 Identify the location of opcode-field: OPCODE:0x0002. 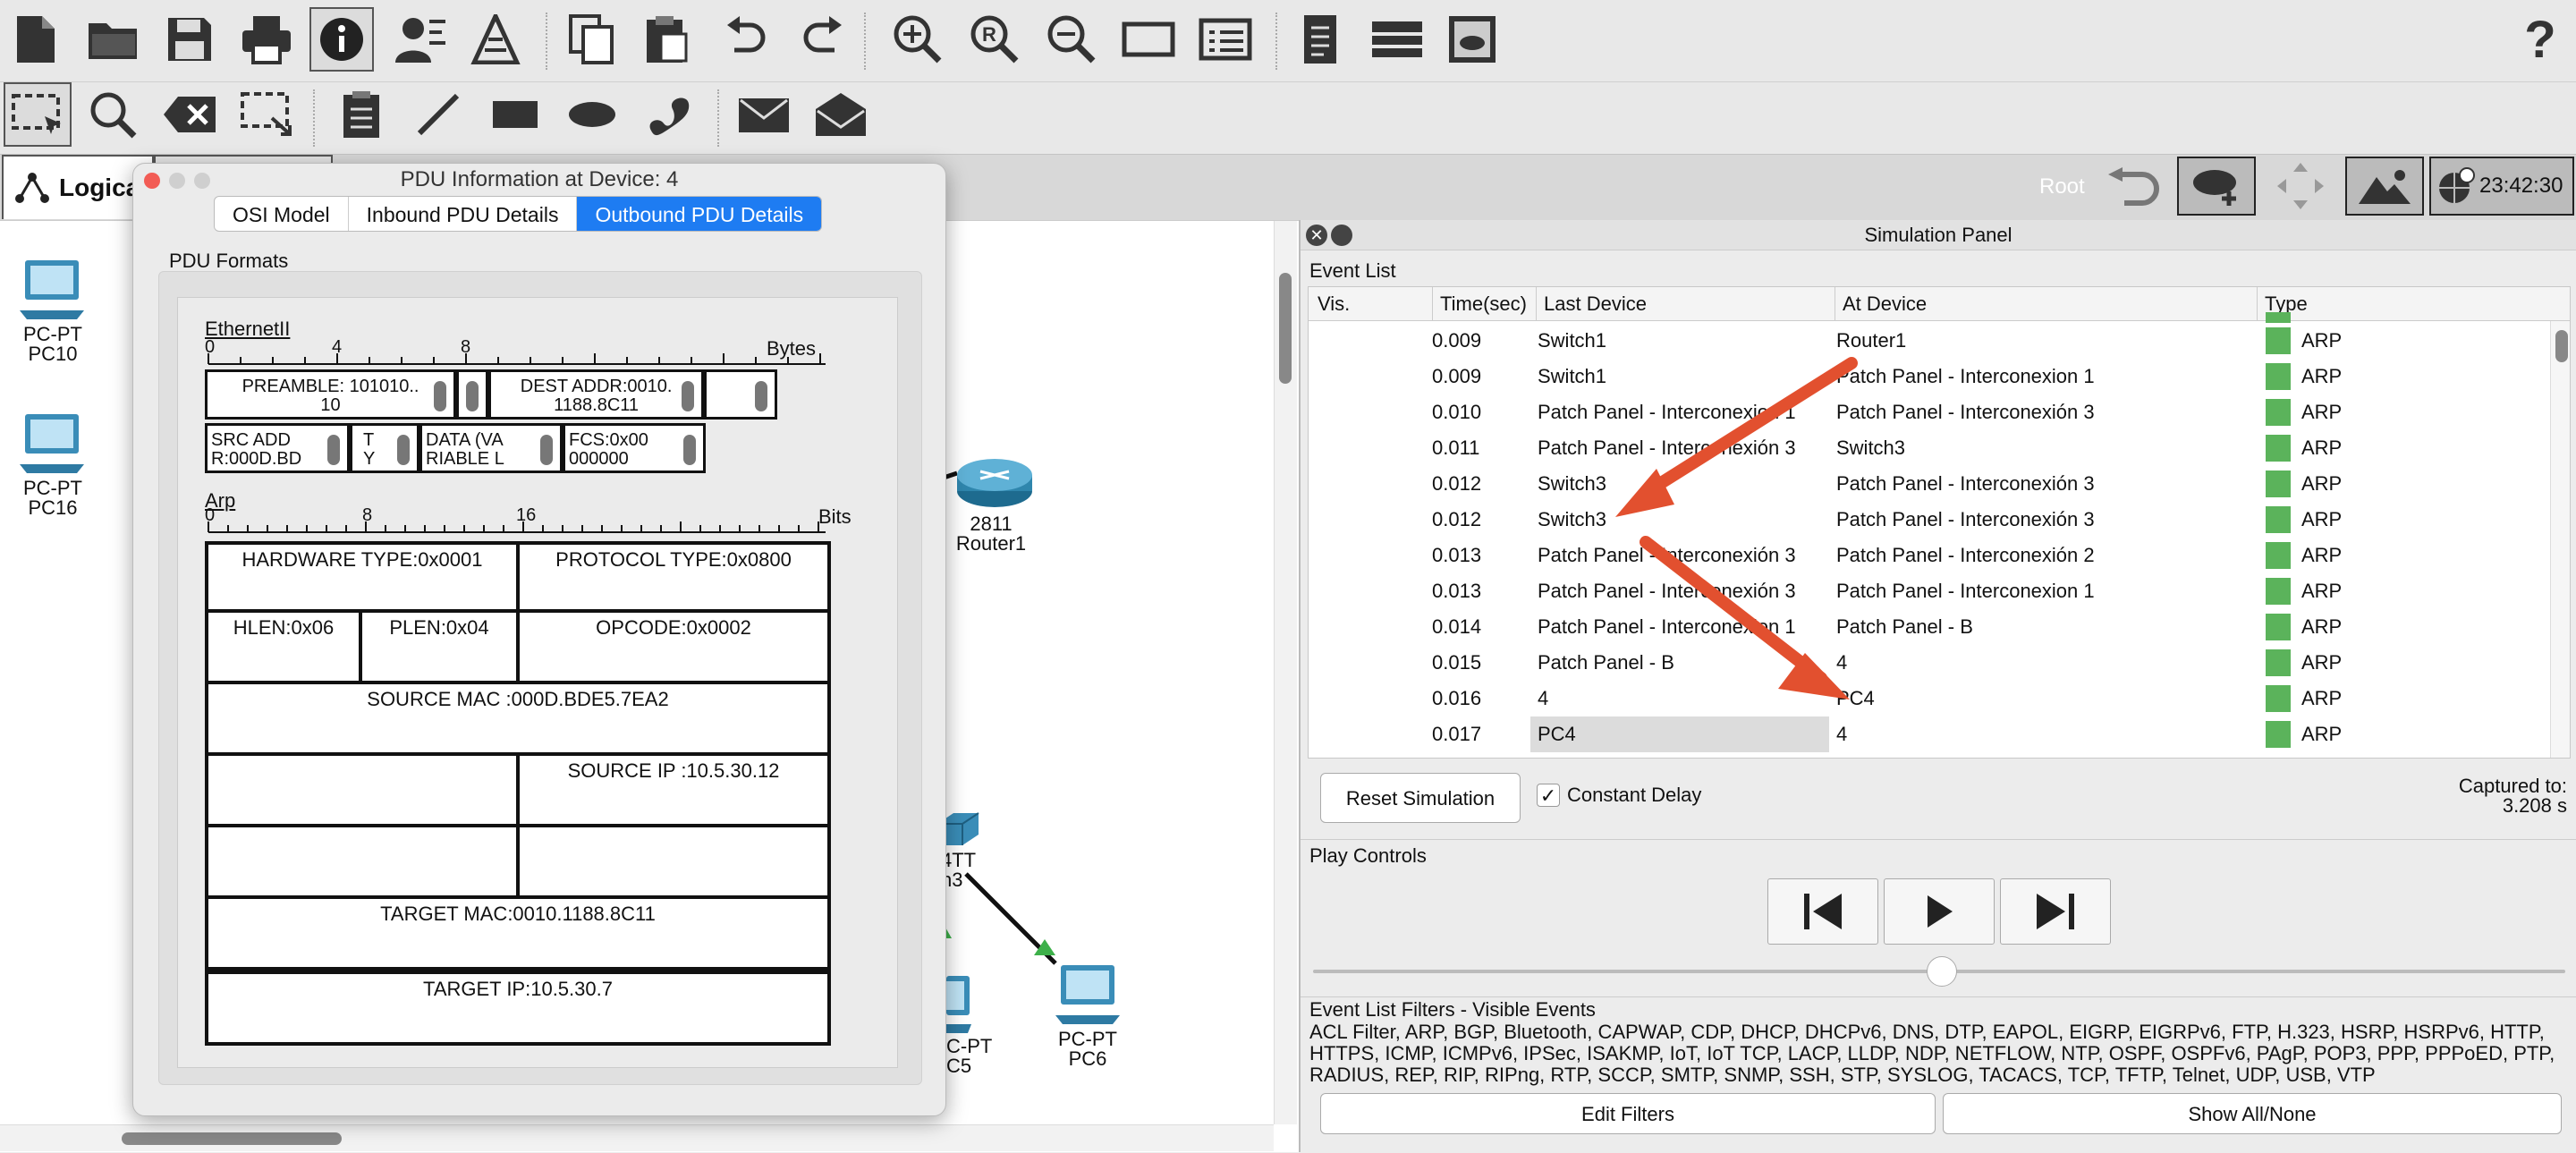
(673, 646).